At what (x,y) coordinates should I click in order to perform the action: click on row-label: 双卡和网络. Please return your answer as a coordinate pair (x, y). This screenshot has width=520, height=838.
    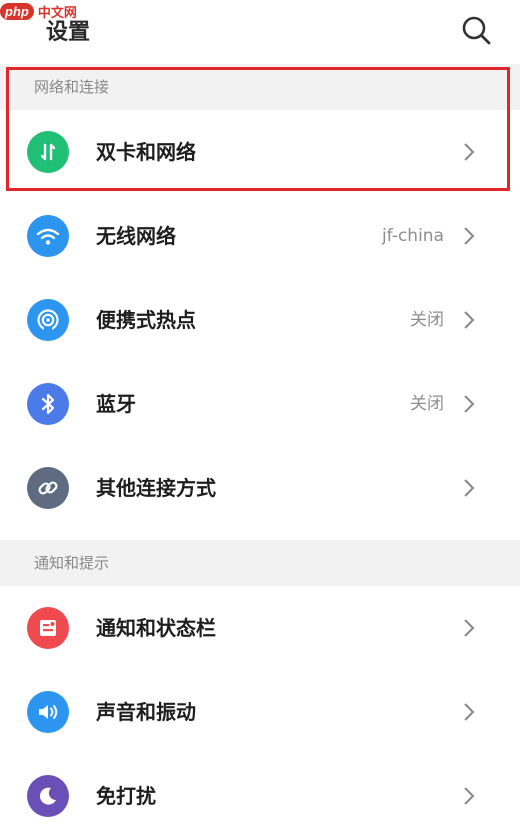
    Looking at the image, I should click on (146, 152).